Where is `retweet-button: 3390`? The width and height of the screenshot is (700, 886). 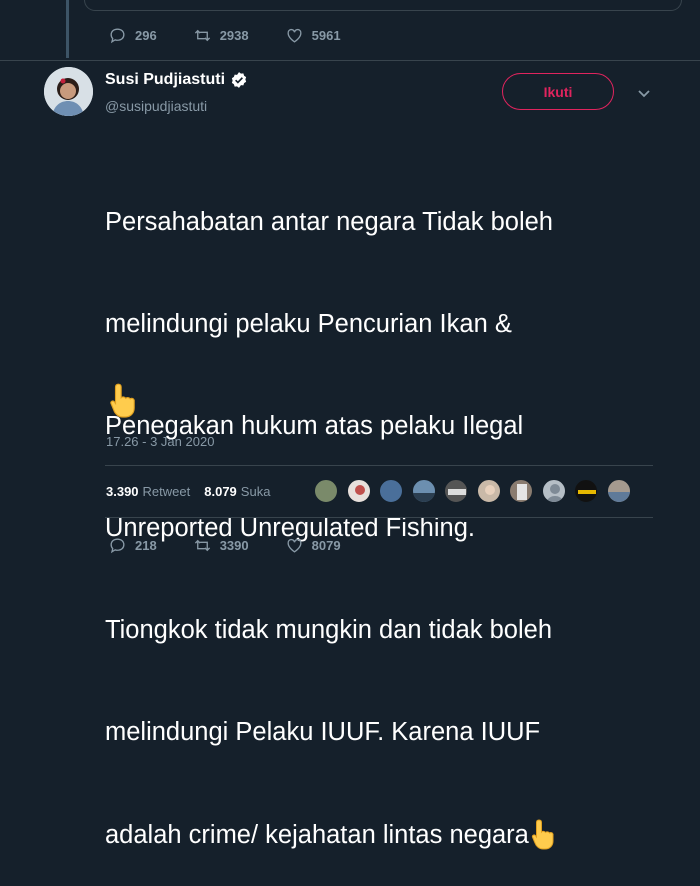
retweet-button: 3390 is located at coordinates (221, 545).